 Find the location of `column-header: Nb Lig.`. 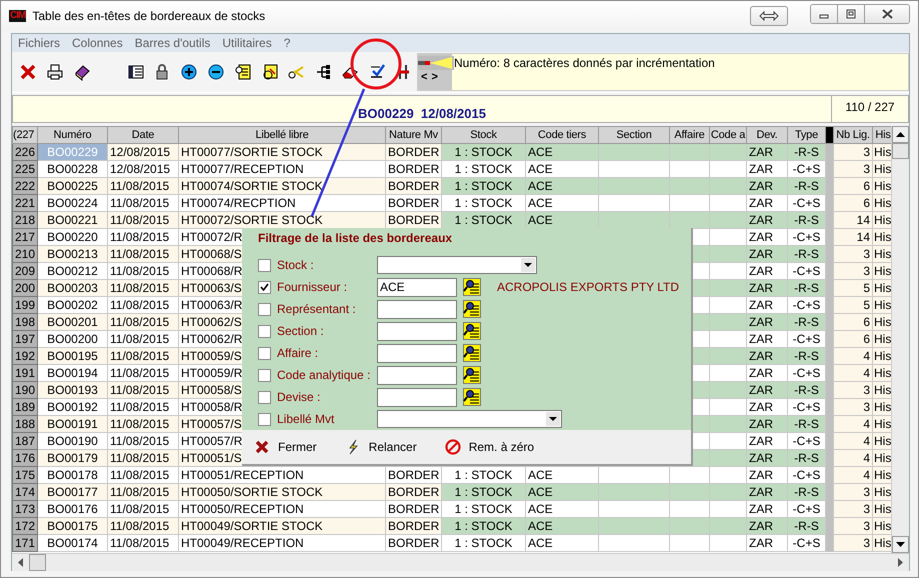

column-header: Nb Lig. is located at coordinates (853, 135).